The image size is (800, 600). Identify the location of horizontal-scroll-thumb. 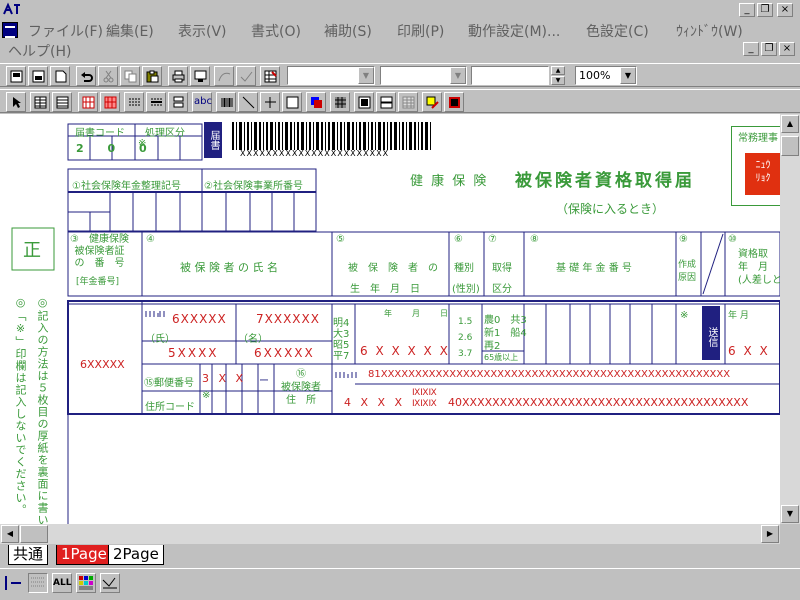
(34, 534).